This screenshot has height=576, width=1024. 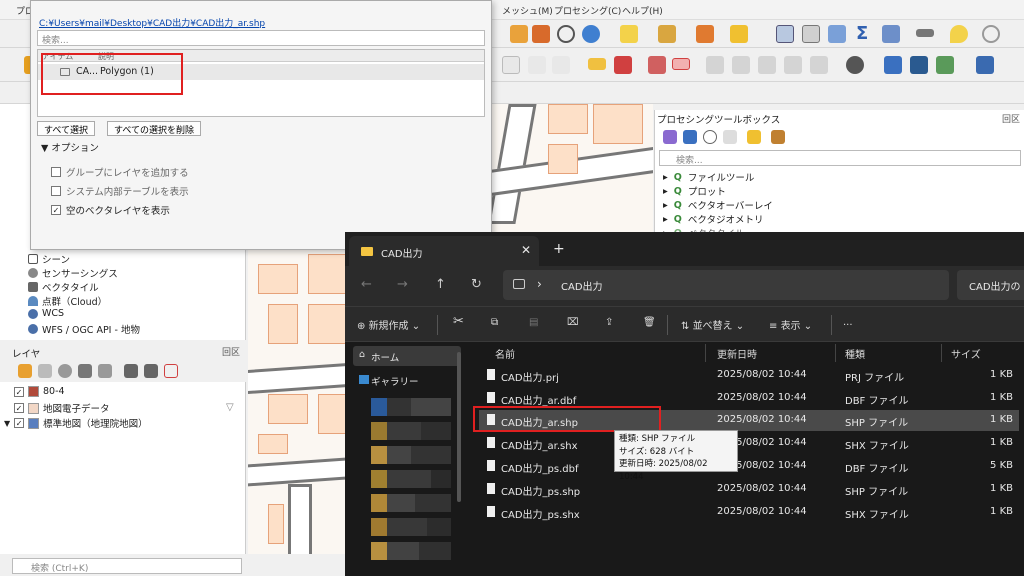 What do you see at coordinates (67, 301) in the screenshot?
I see `browser-item-pointcloud: 点群（Cloud）` at bounding box center [67, 301].